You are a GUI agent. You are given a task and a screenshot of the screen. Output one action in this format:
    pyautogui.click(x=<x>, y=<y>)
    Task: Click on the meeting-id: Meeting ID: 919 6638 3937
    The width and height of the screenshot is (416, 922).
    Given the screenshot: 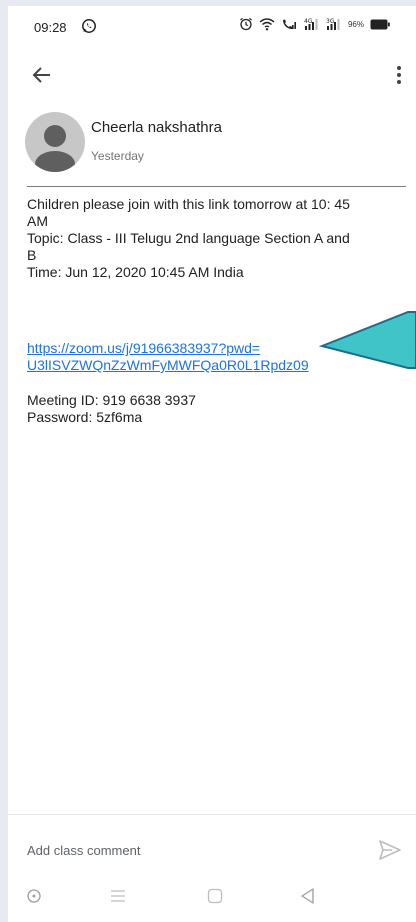 What is the action you would take?
    pyautogui.click(x=111, y=400)
    